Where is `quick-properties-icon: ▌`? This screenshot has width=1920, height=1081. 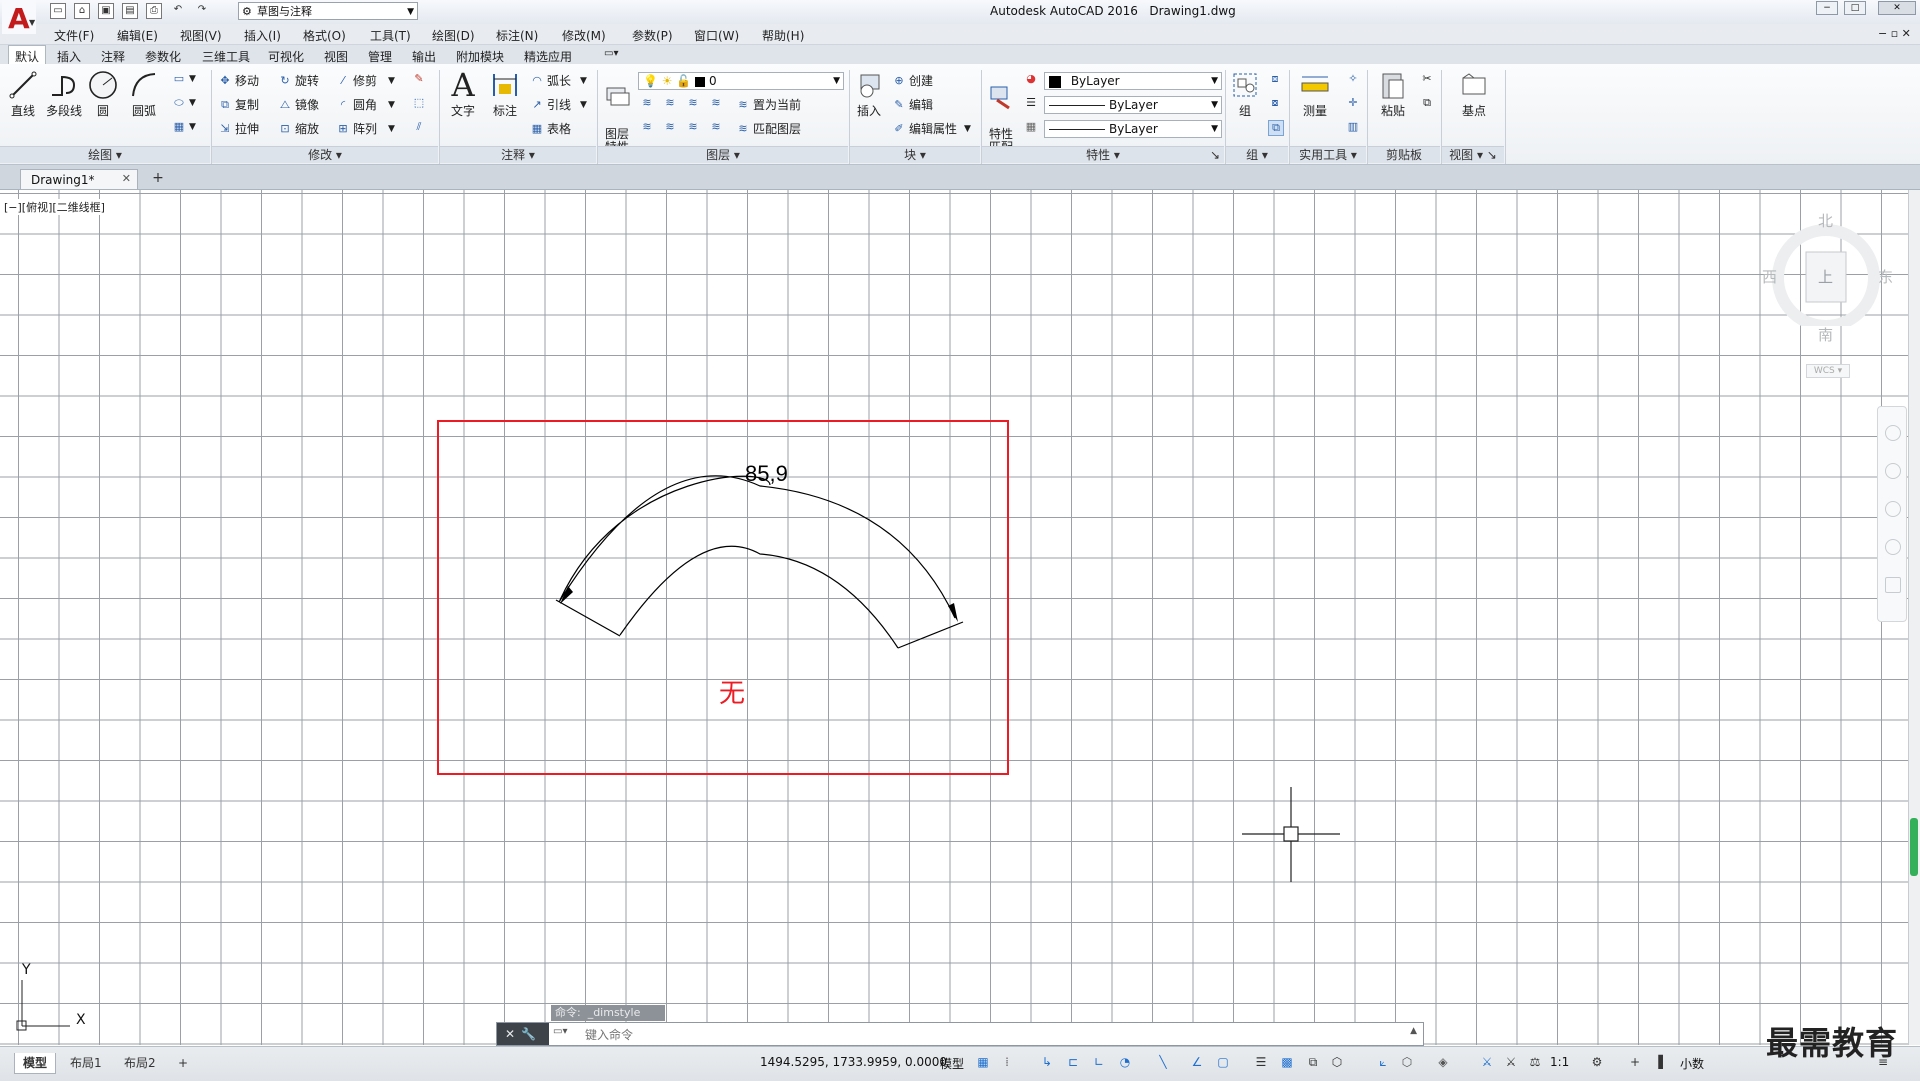 quick-properties-icon: ▌ is located at coordinates (1663, 1062).